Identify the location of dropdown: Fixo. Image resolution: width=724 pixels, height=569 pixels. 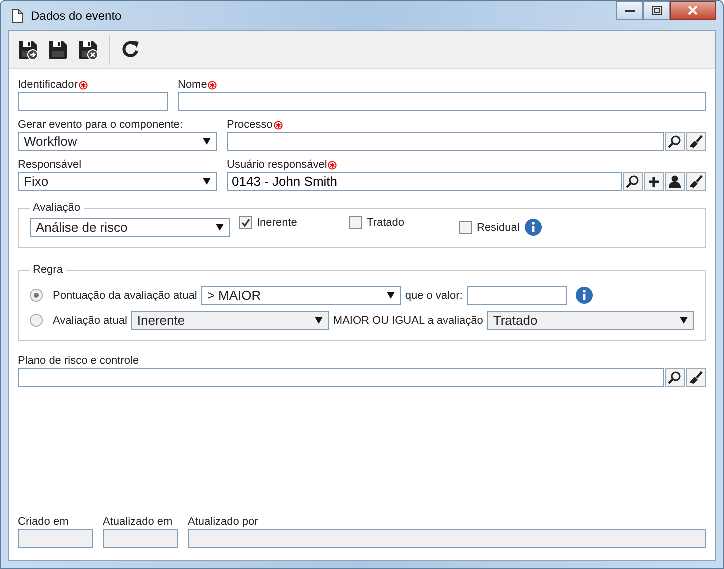
(117, 181).